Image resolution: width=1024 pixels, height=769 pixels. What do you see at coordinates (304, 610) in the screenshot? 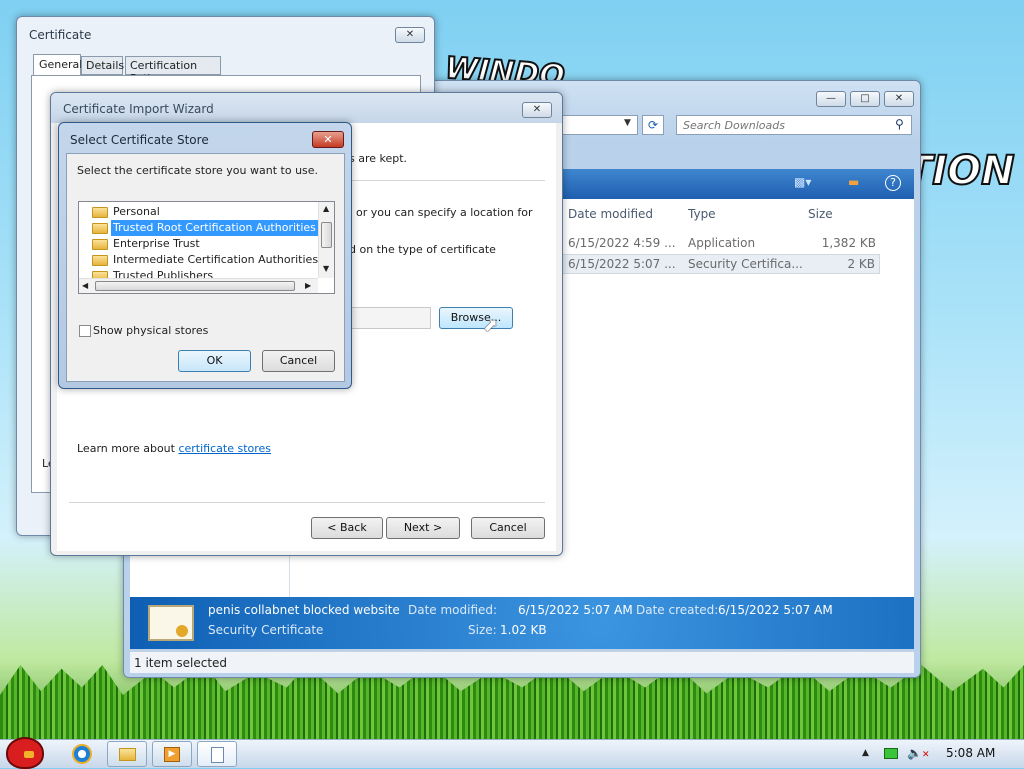
I see `details-file-name: penis collabnet blocked website` at bounding box center [304, 610].